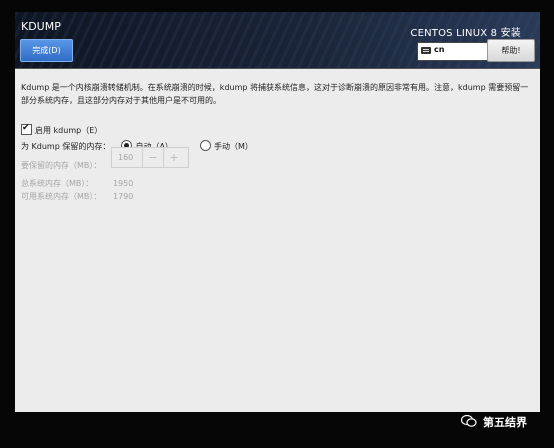  Describe the element at coordinates (465, 33) in the screenshot. I see `install-title: CENTOS LINUX 8 安装` at that location.